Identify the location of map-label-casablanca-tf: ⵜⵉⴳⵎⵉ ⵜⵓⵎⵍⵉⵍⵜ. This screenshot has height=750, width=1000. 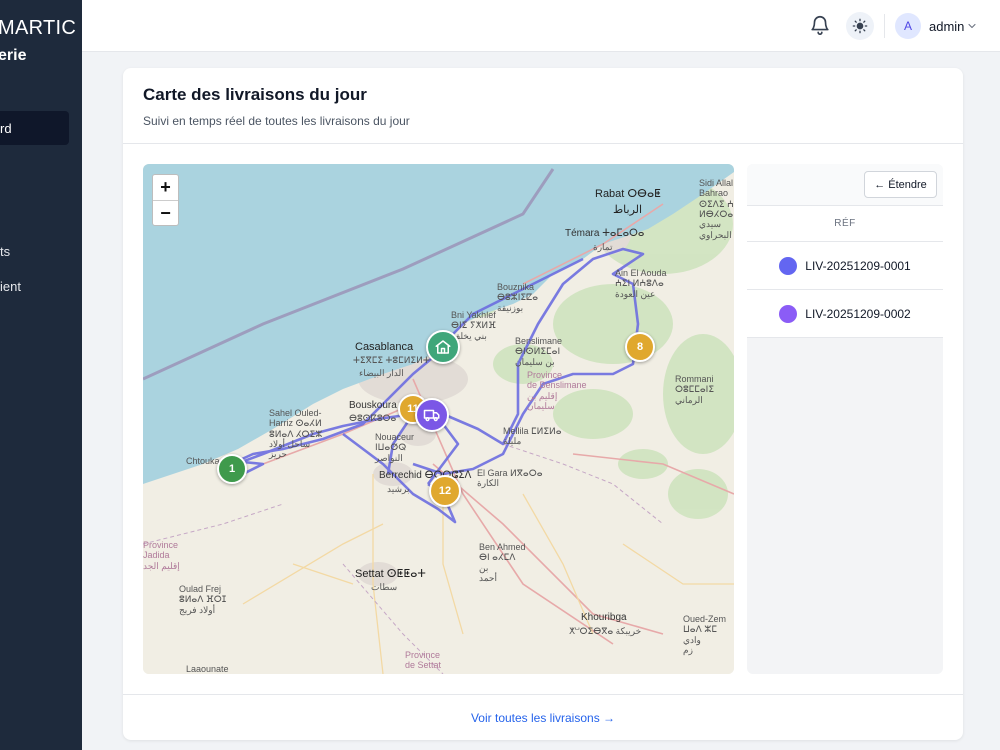
(391, 360).